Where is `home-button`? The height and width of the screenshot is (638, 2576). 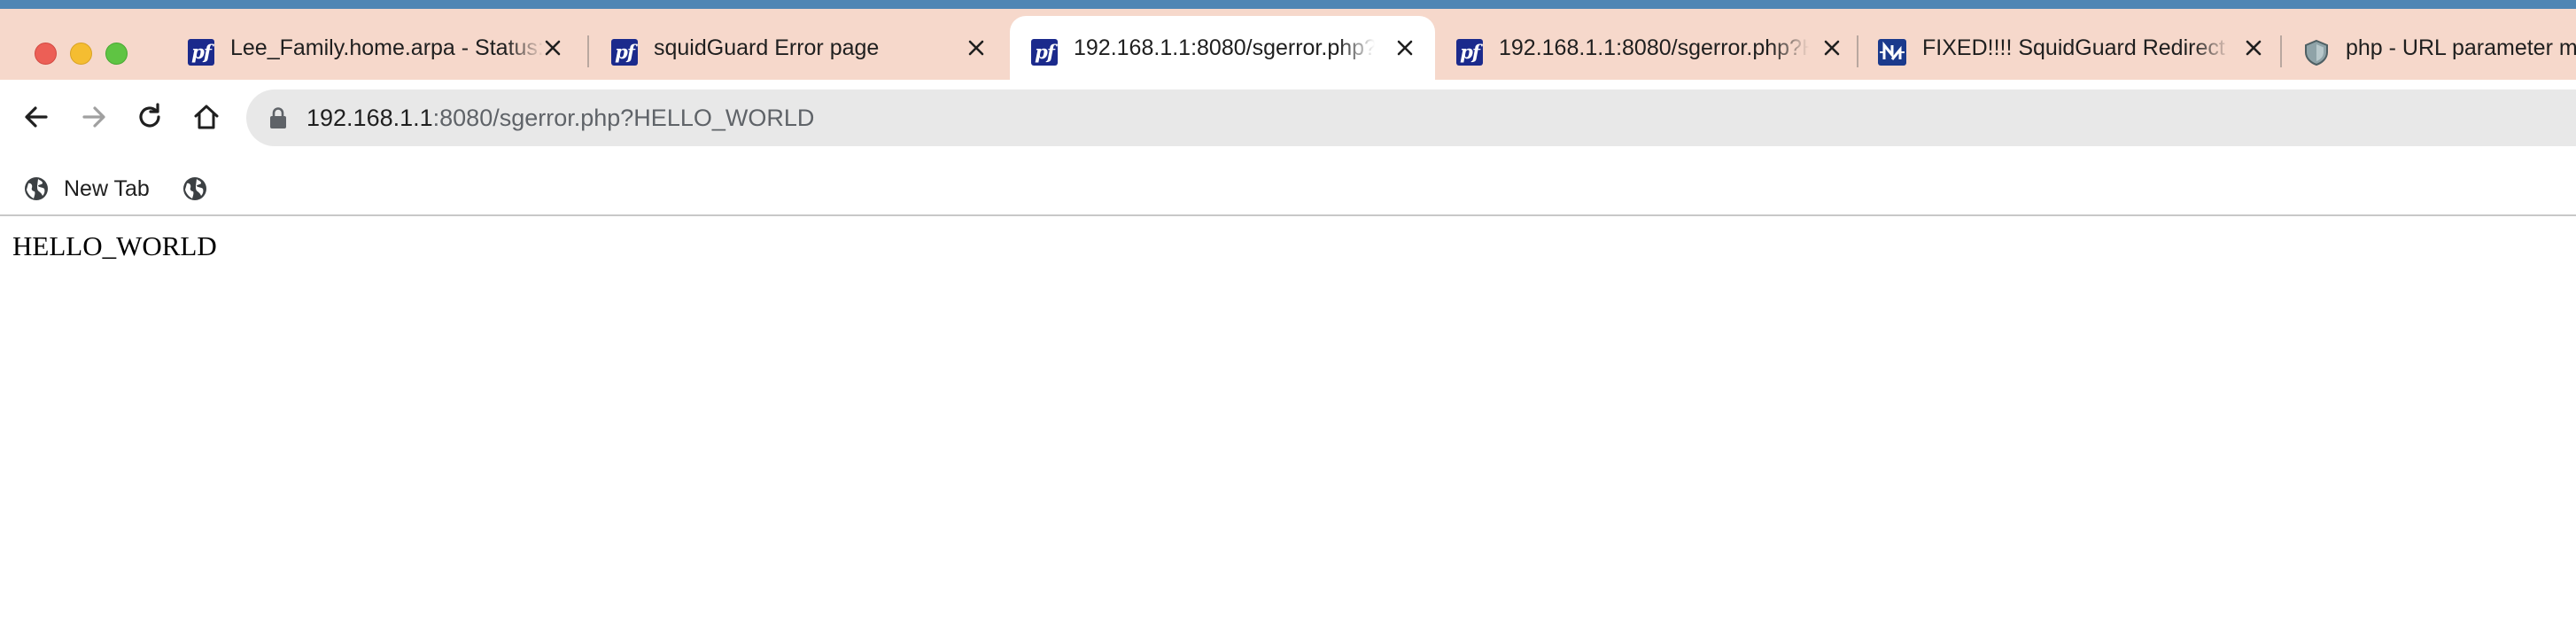 home-button is located at coordinates (206, 116).